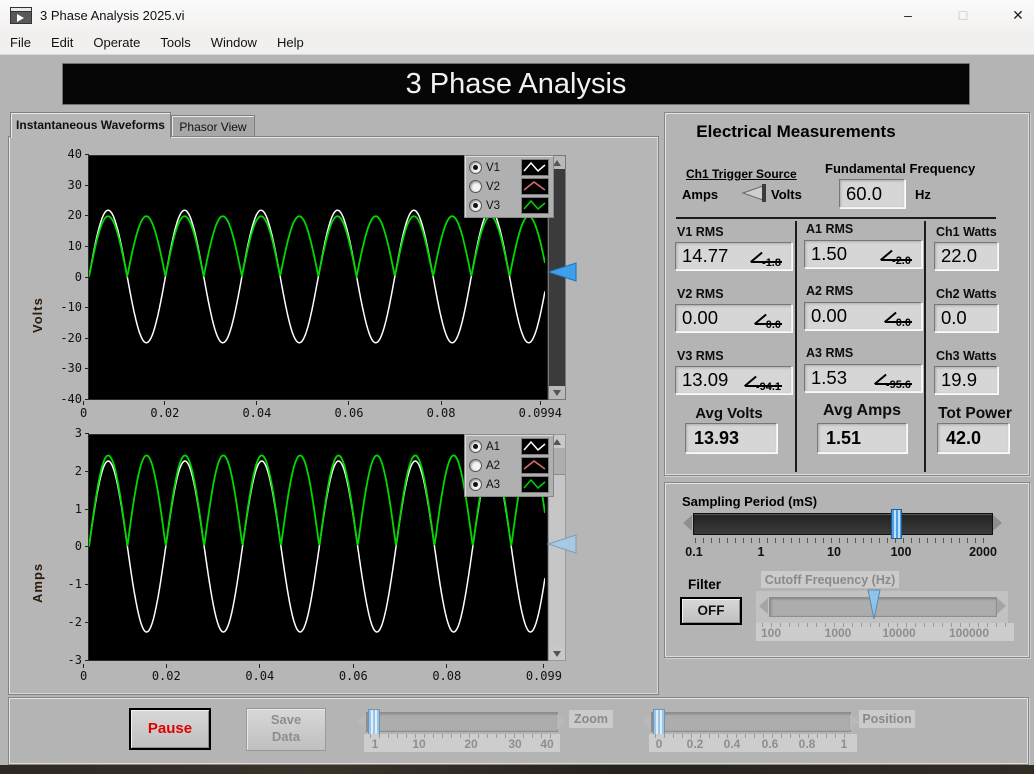 The width and height of the screenshot is (1034, 774). Describe the element at coordinates (509, 446) in the screenshot. I see `legend-item: A1` at that location.